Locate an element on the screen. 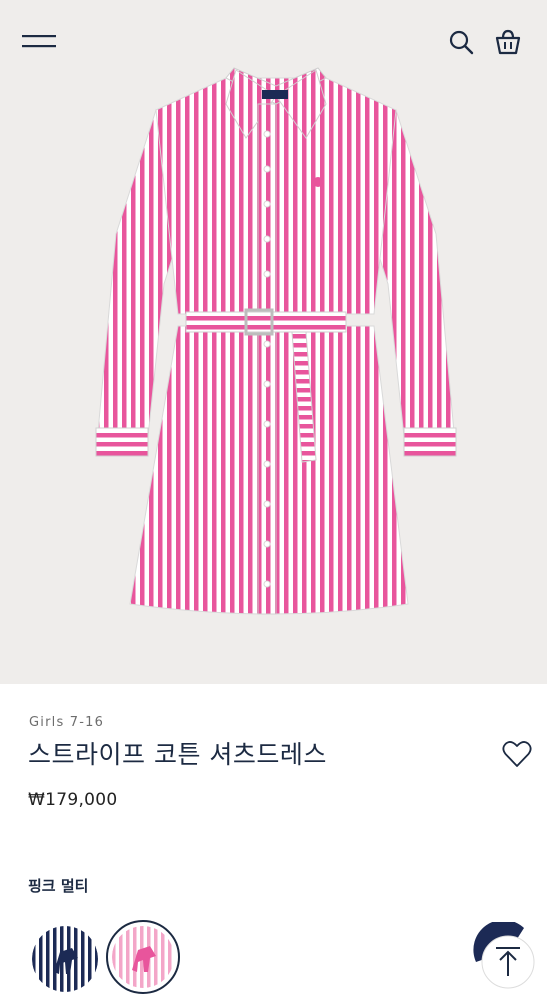 The width and height of the screenshot is (547, 1001). arrow-up-icon is located at coordinates (504, 956).